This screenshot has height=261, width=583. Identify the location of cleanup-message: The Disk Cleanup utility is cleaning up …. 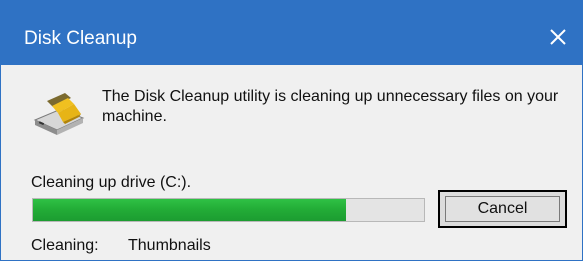
(330, 106).